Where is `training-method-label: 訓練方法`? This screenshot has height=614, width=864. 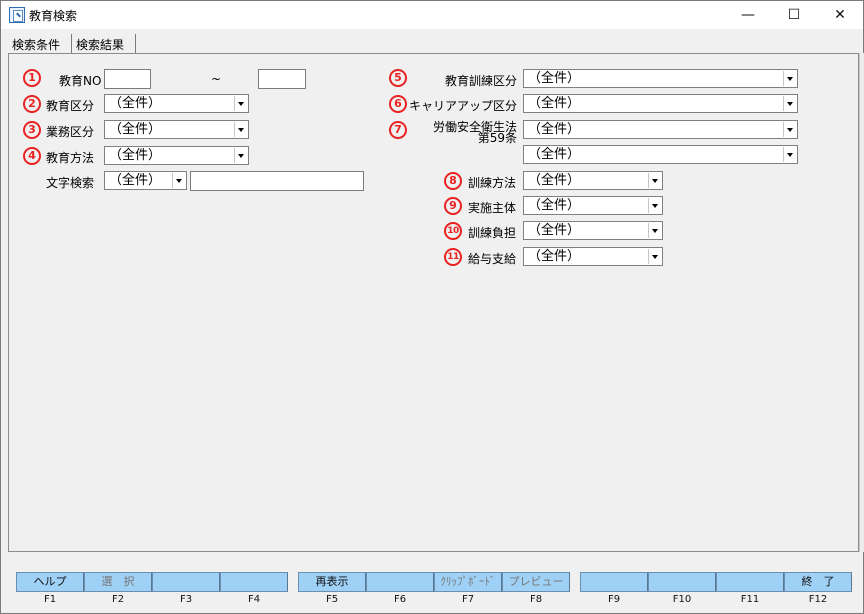
training-method-label: 訓練方法 is located at coordinates (492, 183).